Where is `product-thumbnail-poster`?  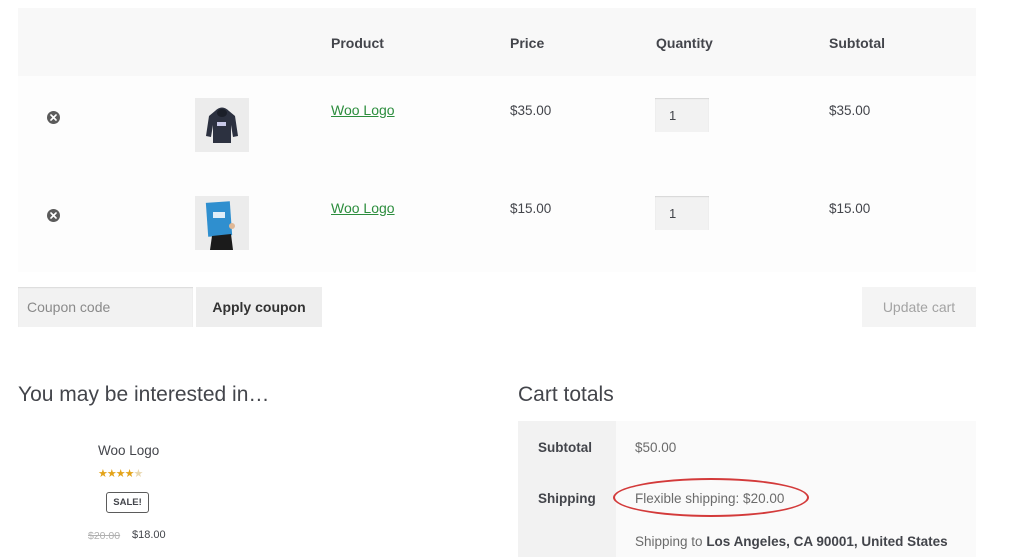 product-thumbnail-poster is located at coordinates (222, 223).